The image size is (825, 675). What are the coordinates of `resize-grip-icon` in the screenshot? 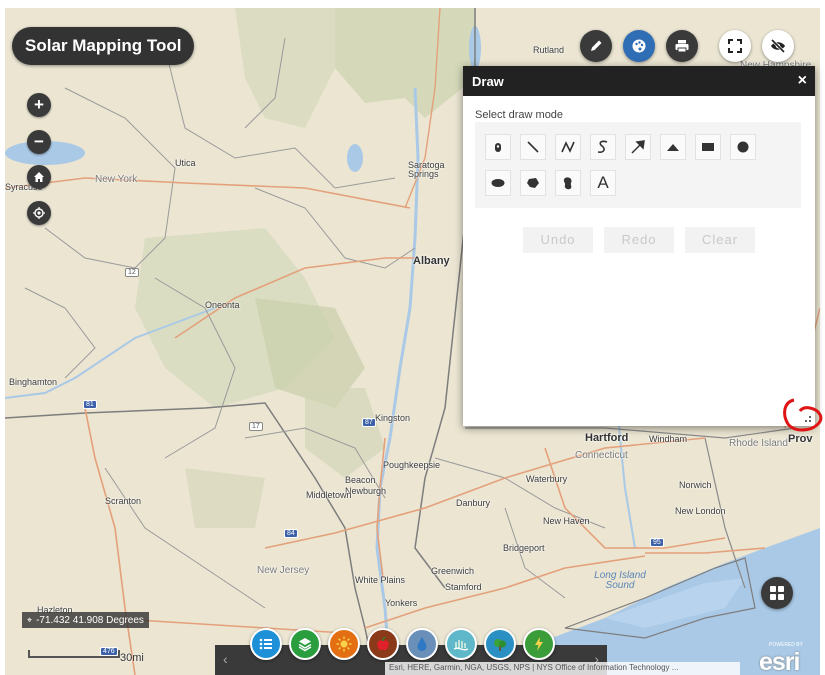 It's located at (808, 419).